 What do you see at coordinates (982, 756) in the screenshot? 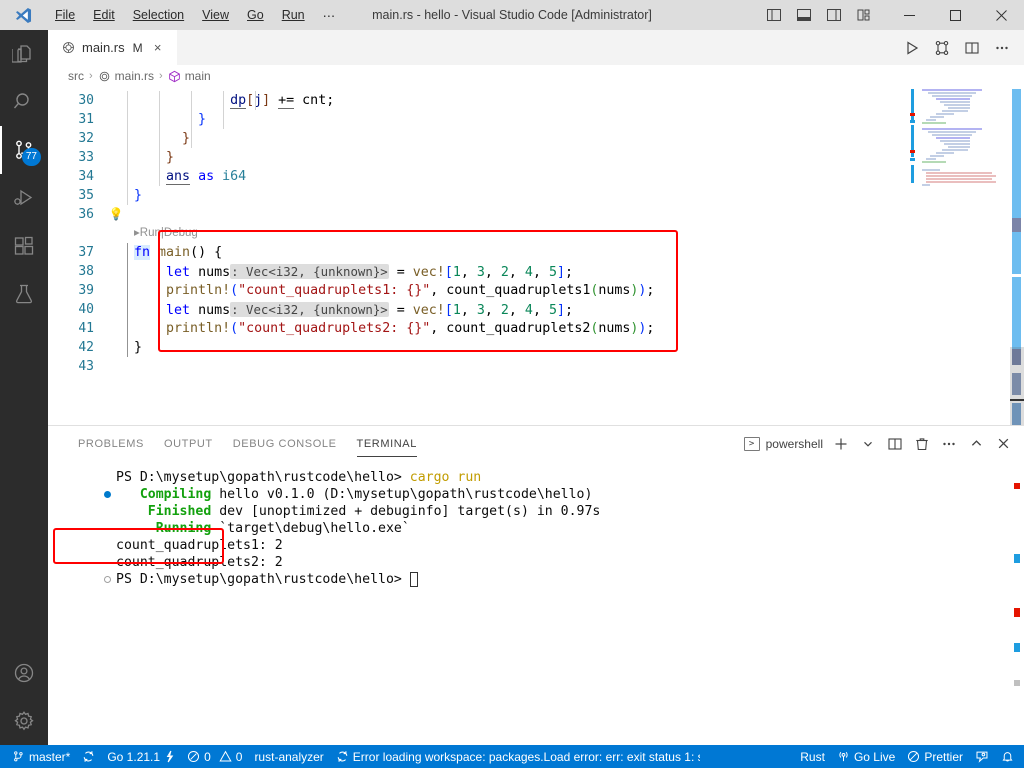
I see `status-feedback` at bounding box center [982, 756].